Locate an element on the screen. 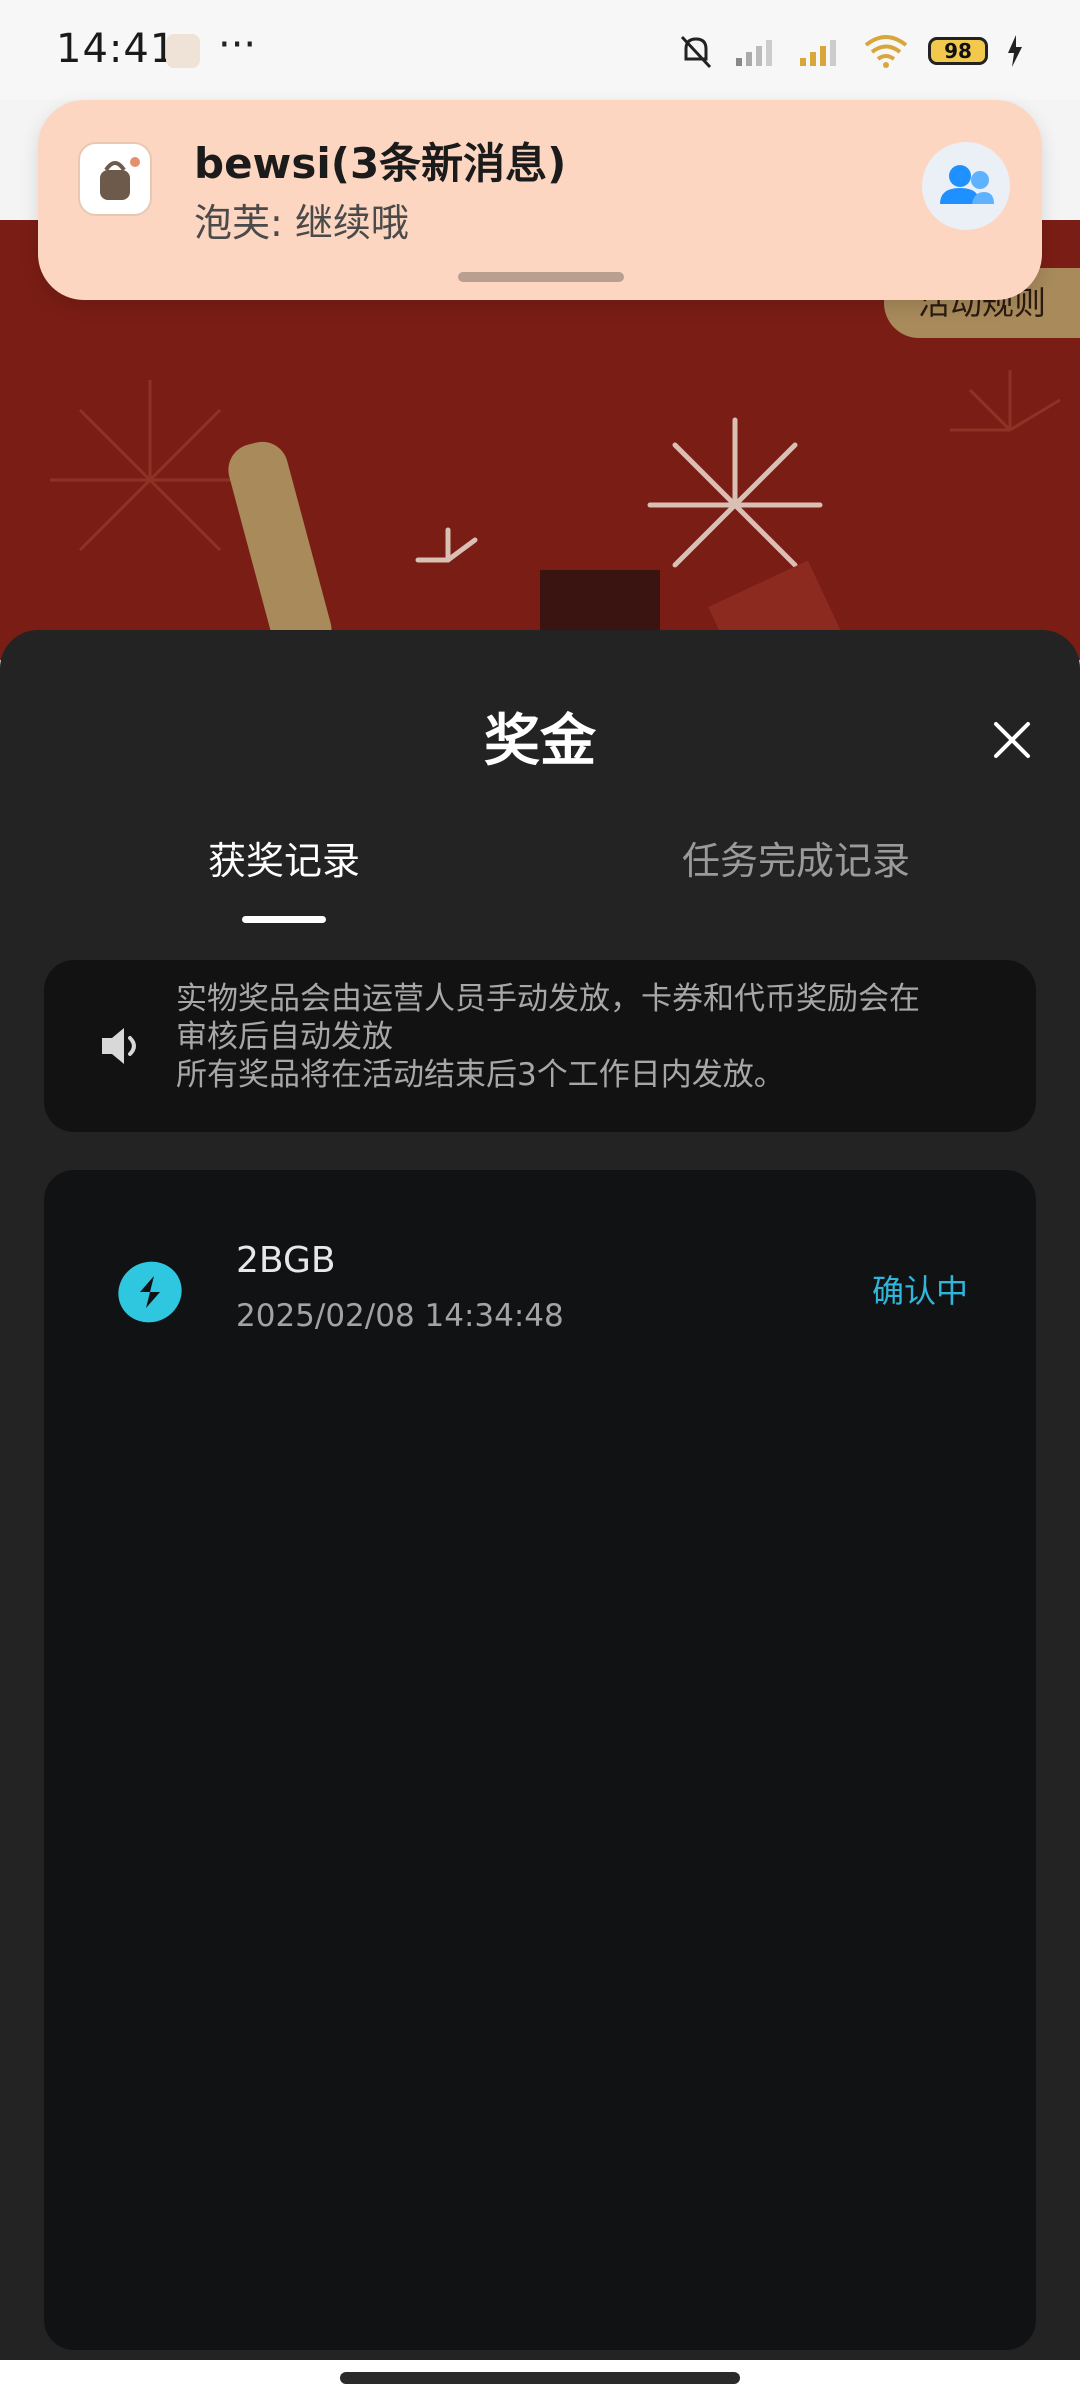  notice-line: 所有奖品将在活动结束后3个工作日内发放。 is located at coordinates (480, 1075).